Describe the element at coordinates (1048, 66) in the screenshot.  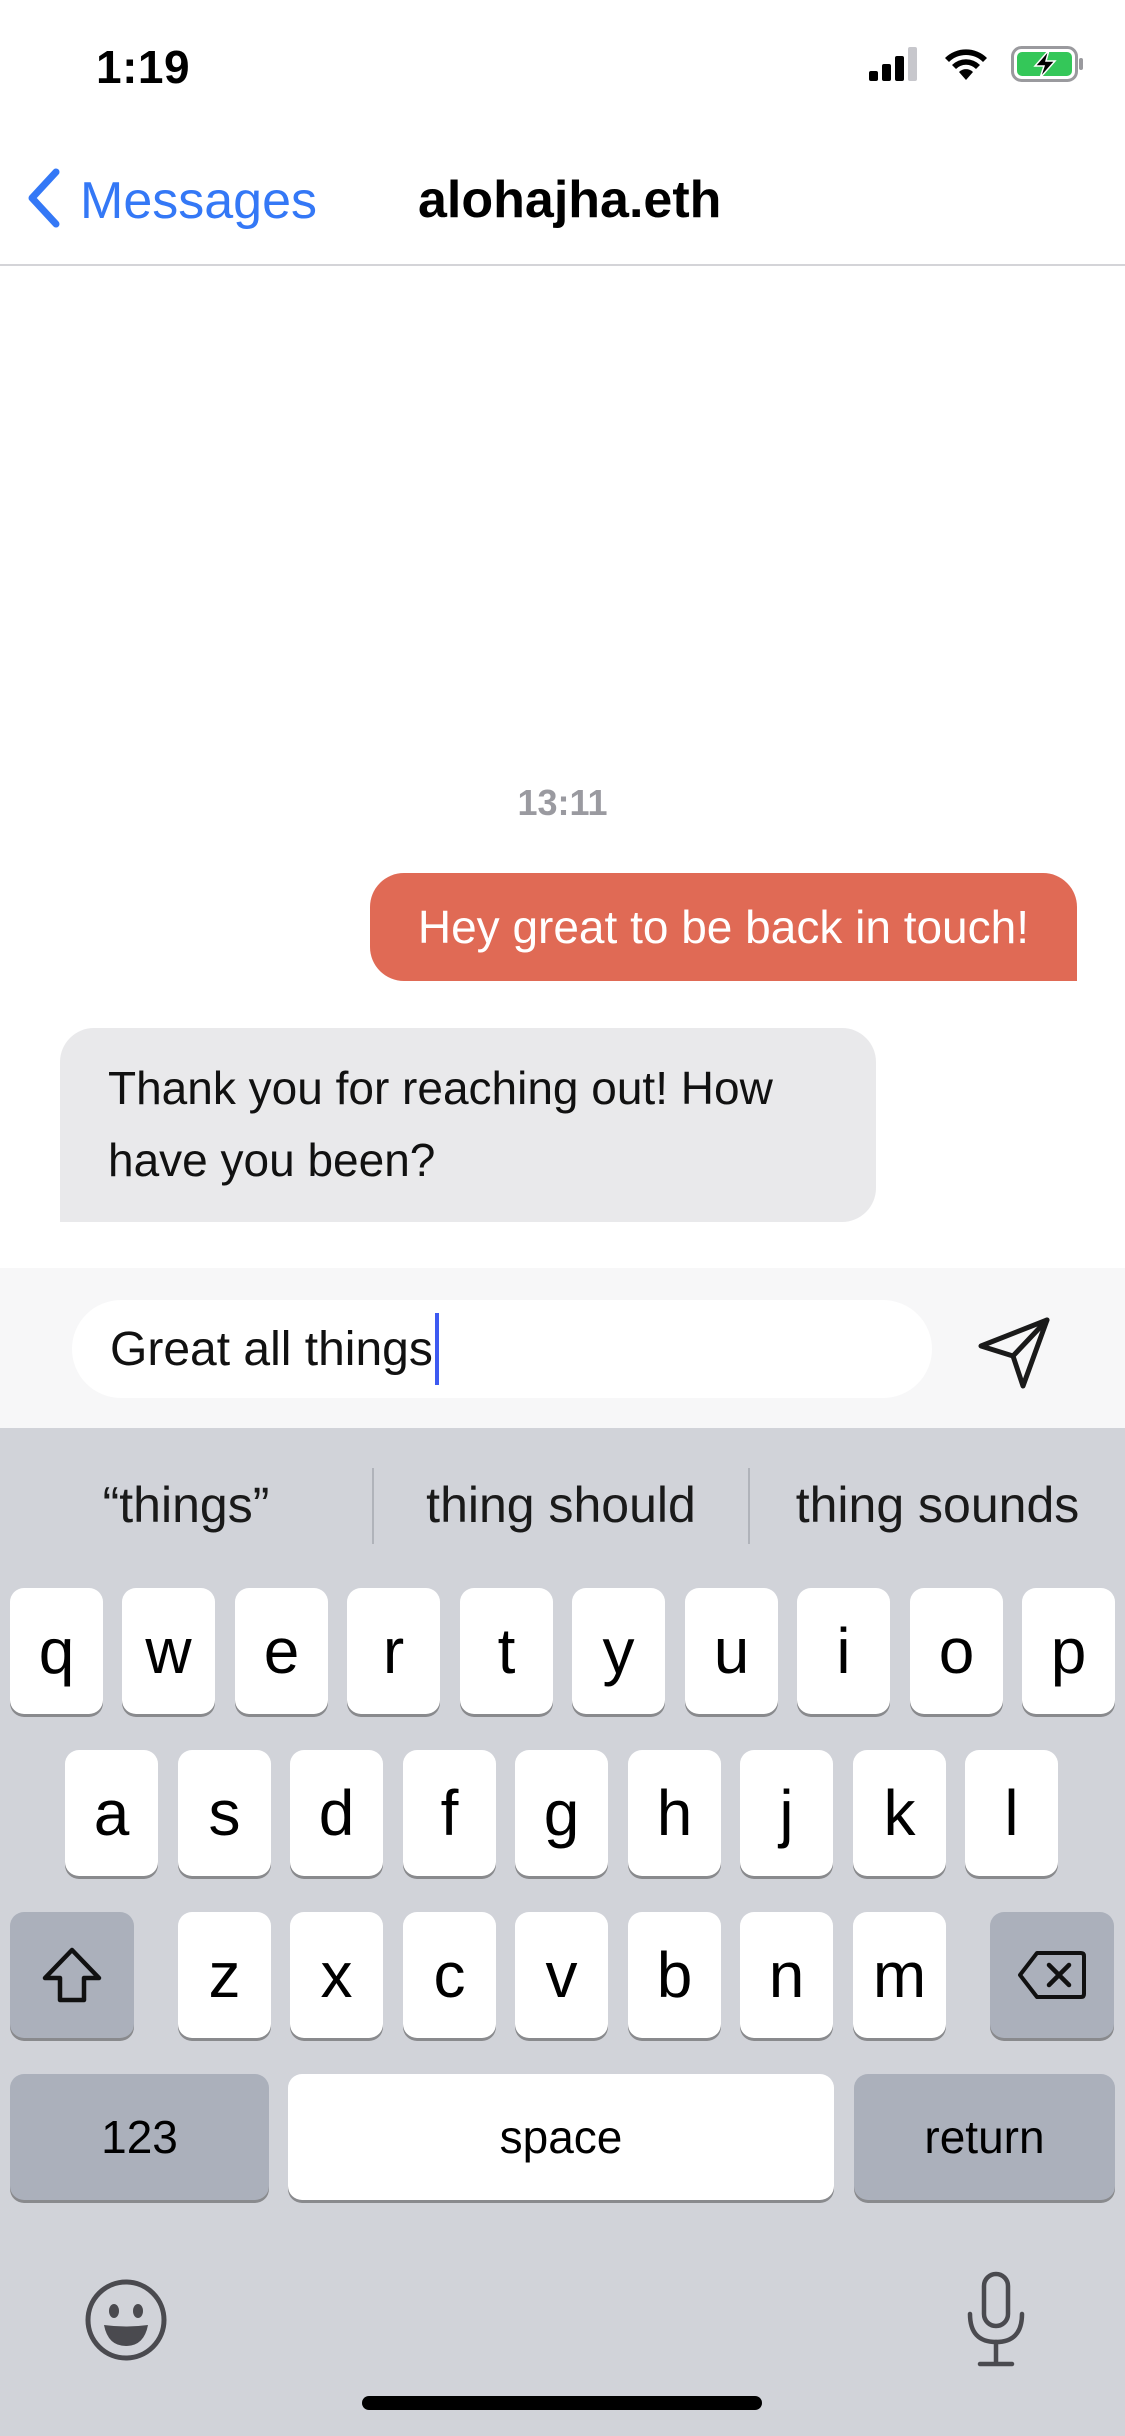
I see `battery-charging-icon` at that location.